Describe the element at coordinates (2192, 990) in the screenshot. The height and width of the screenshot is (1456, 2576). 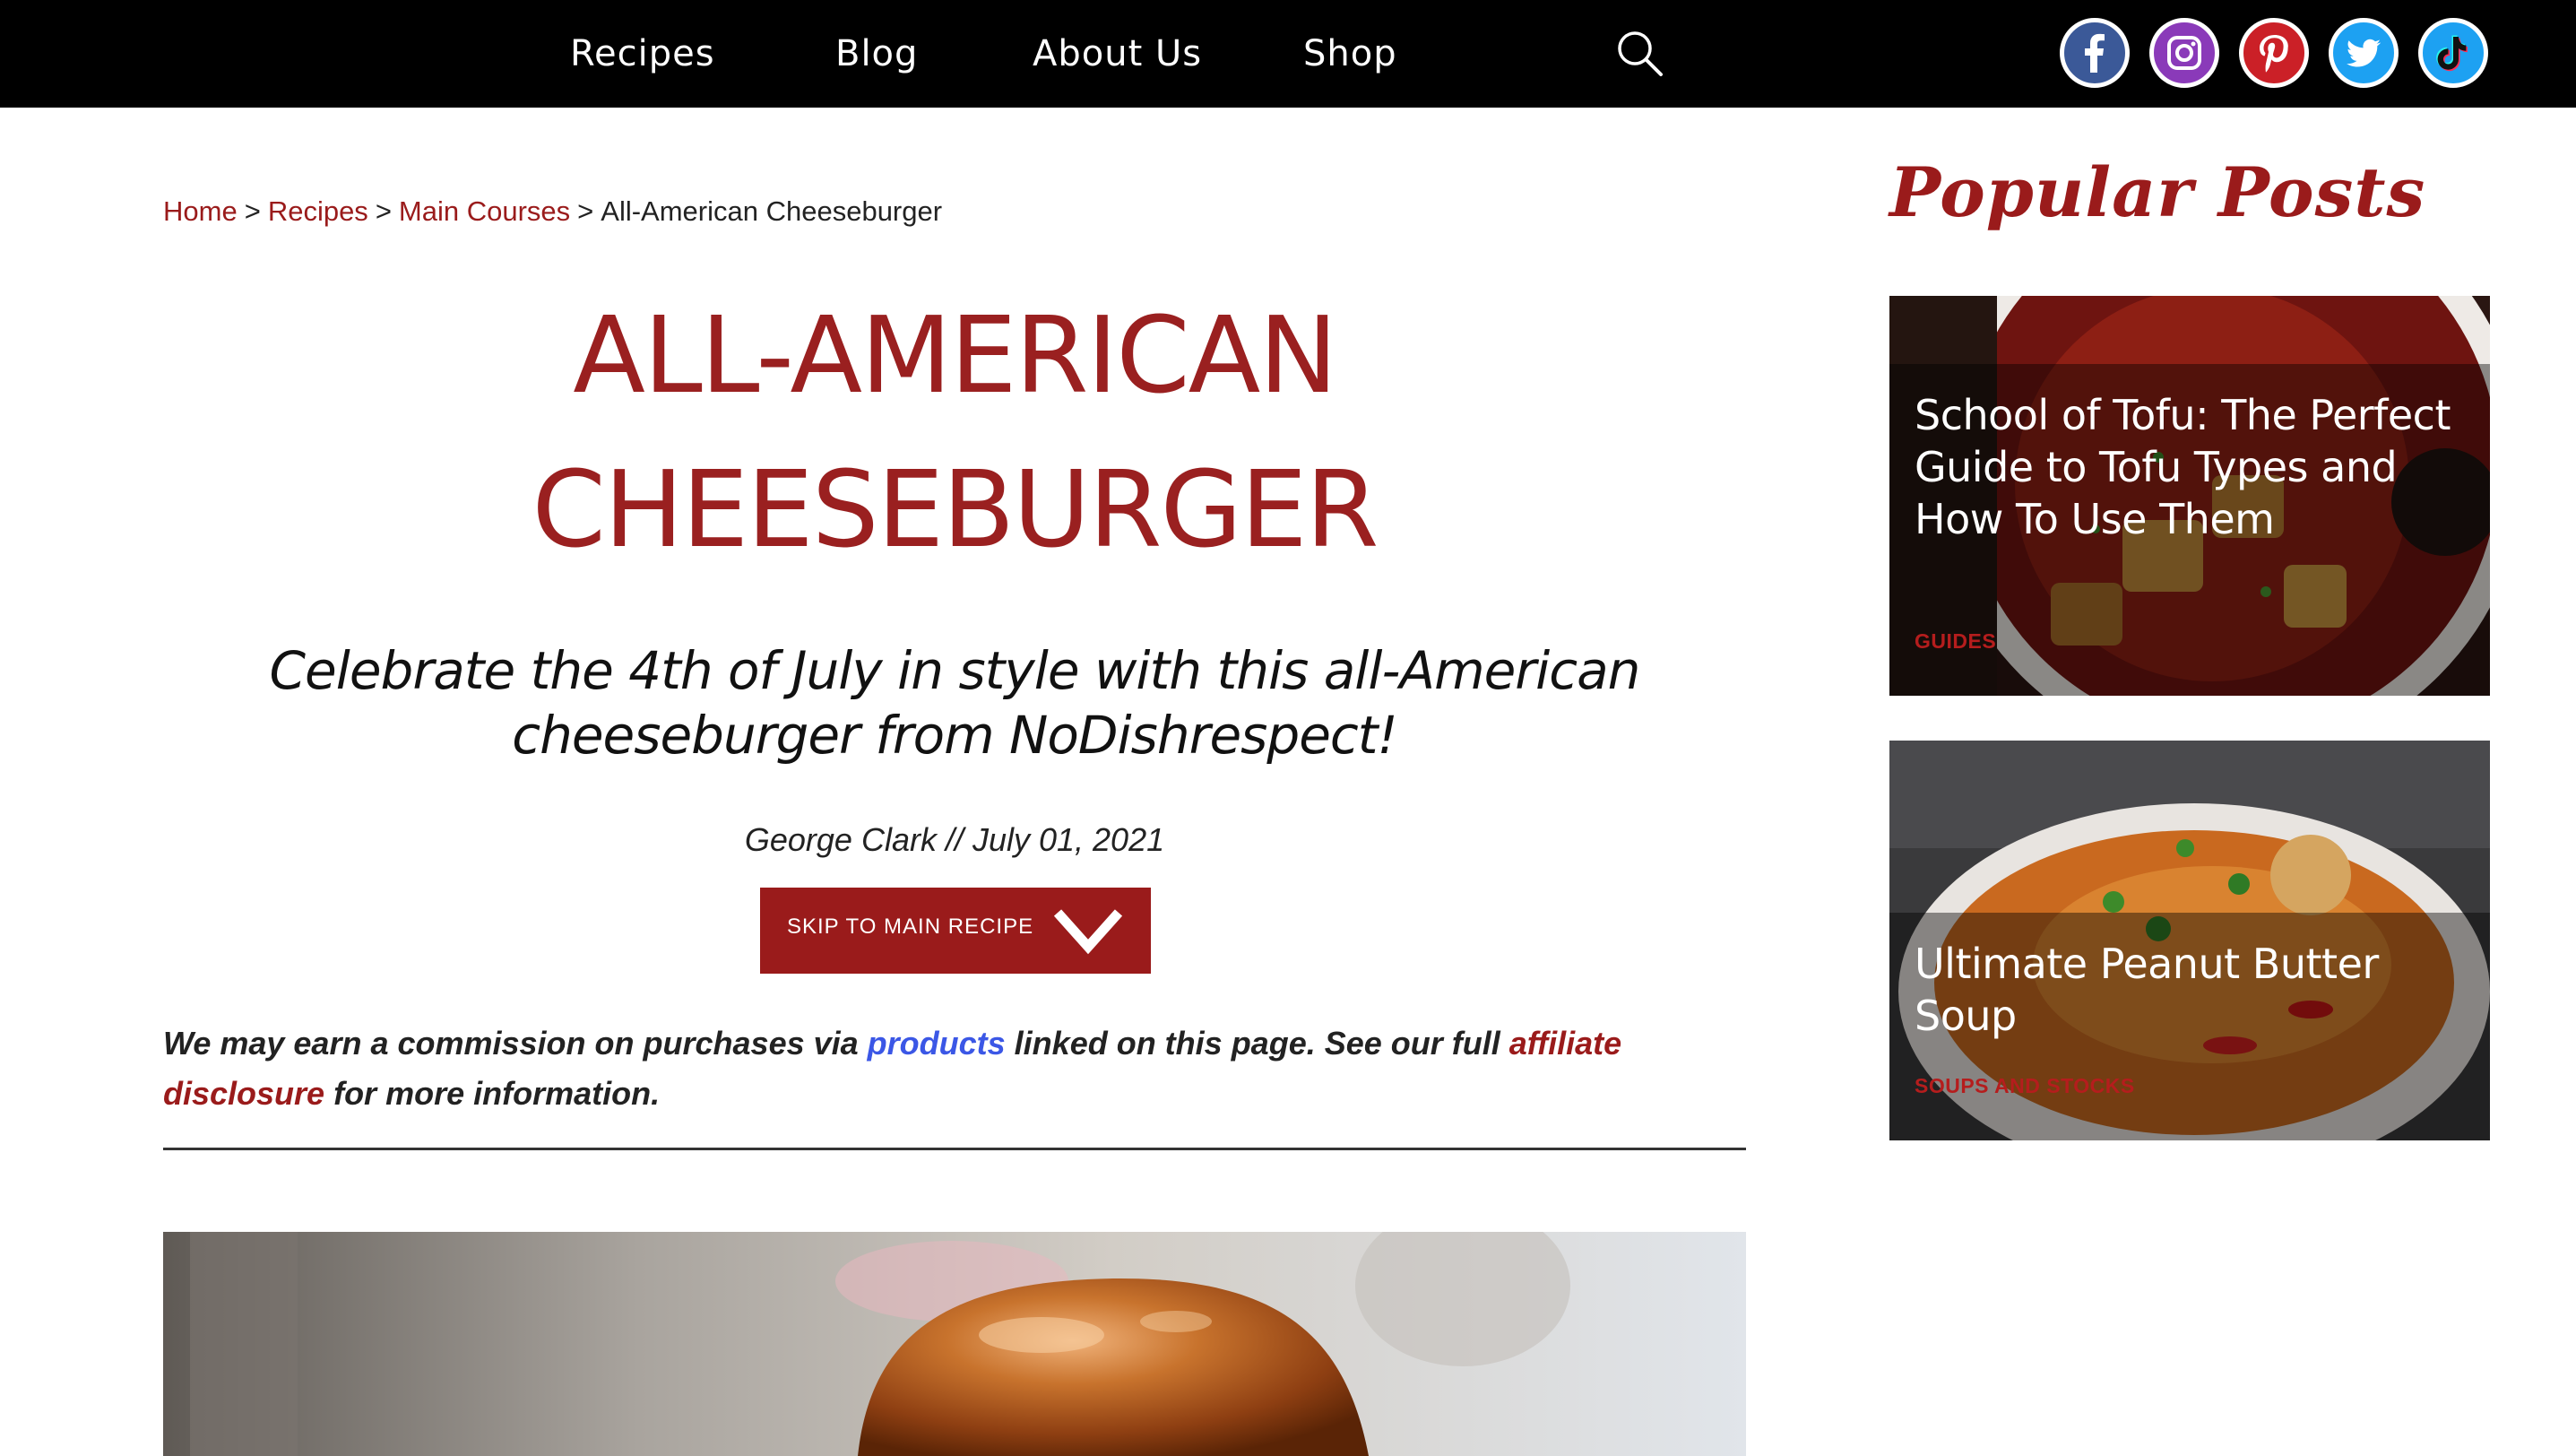
I see `popular-post-title: Ultimate Peanut Butter Soup` at that location.